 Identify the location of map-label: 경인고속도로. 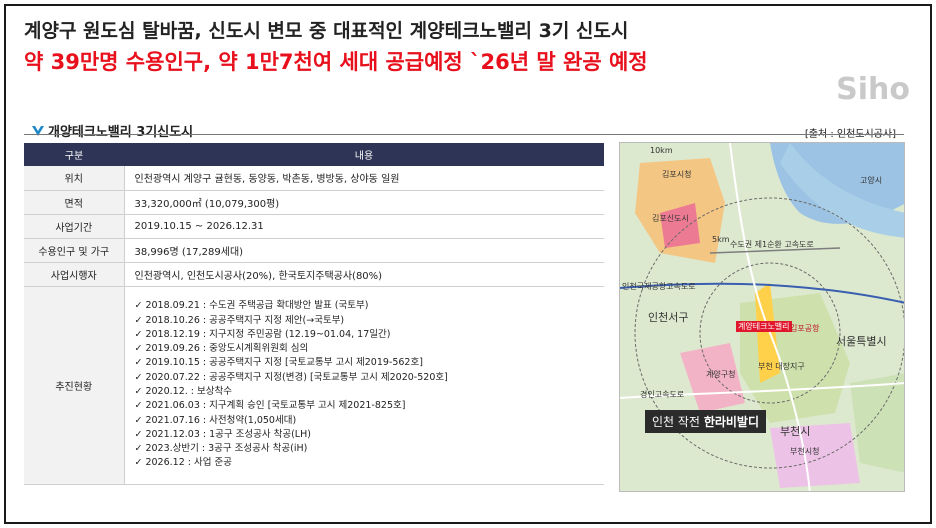
(662, 394).